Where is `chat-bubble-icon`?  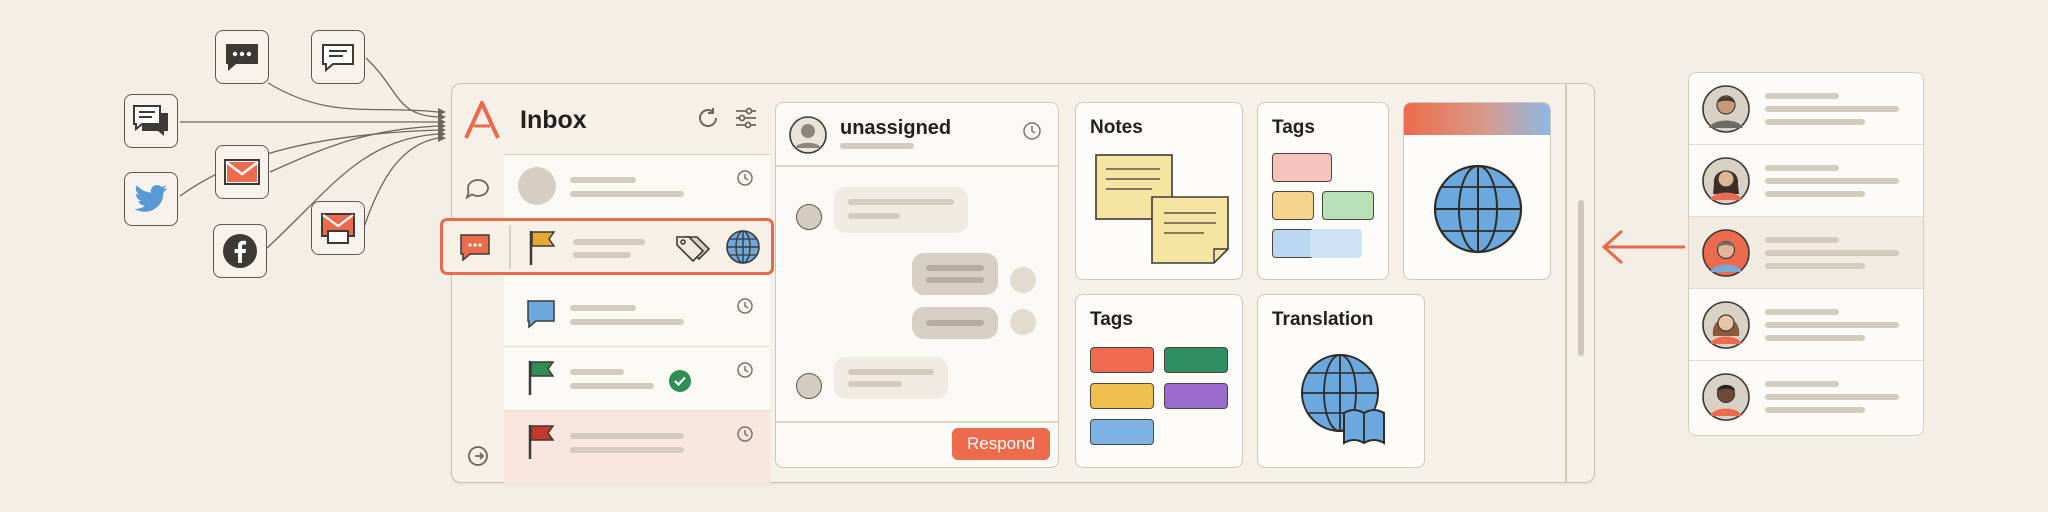
chat-bubble-icon is located at coordinates (242, 57).